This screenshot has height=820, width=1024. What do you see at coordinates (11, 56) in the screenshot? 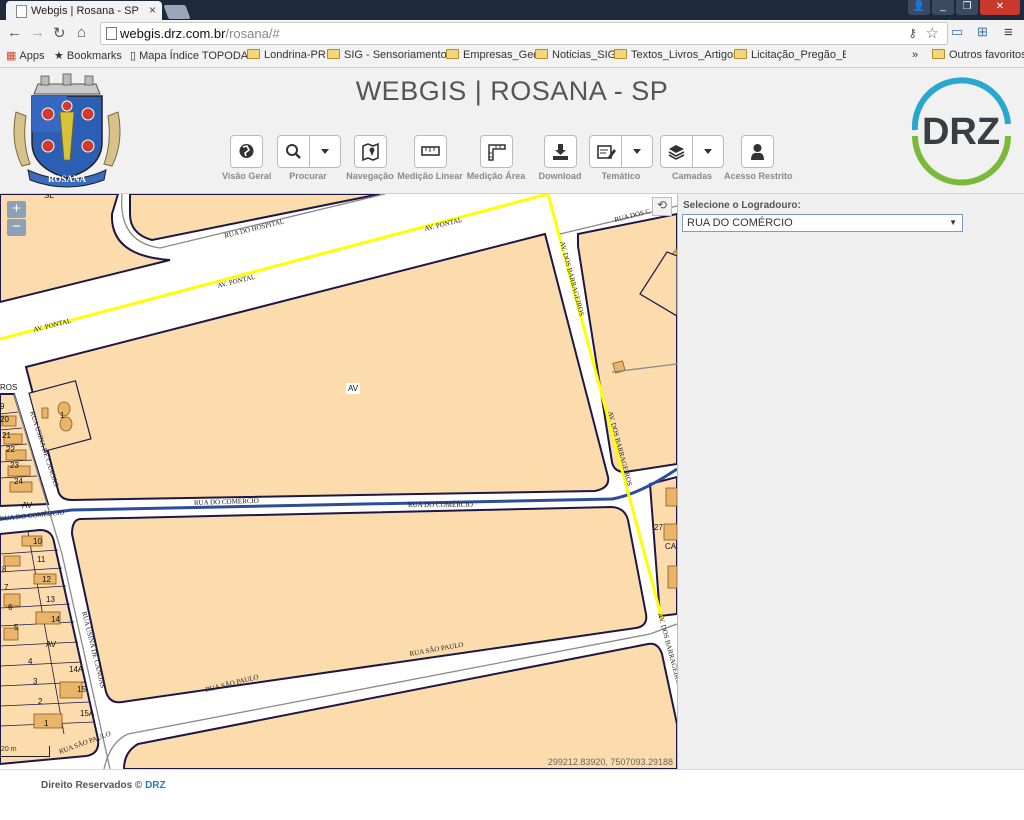
I see `apps-grid-icon: ▦` at bounding box center [11, 56].